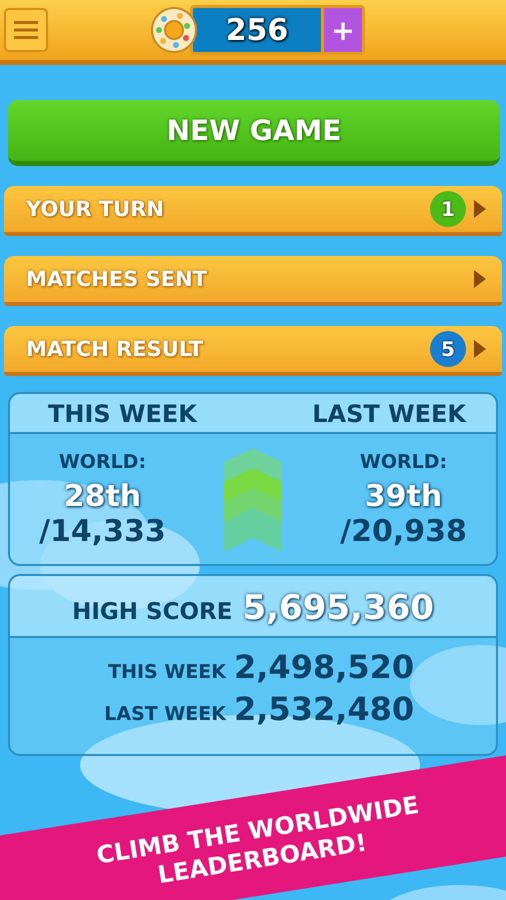 Image resolution: width=506 pixels, height=900 pixels. I want to click on column-heading: LAST WEEK, so click(389, 414).